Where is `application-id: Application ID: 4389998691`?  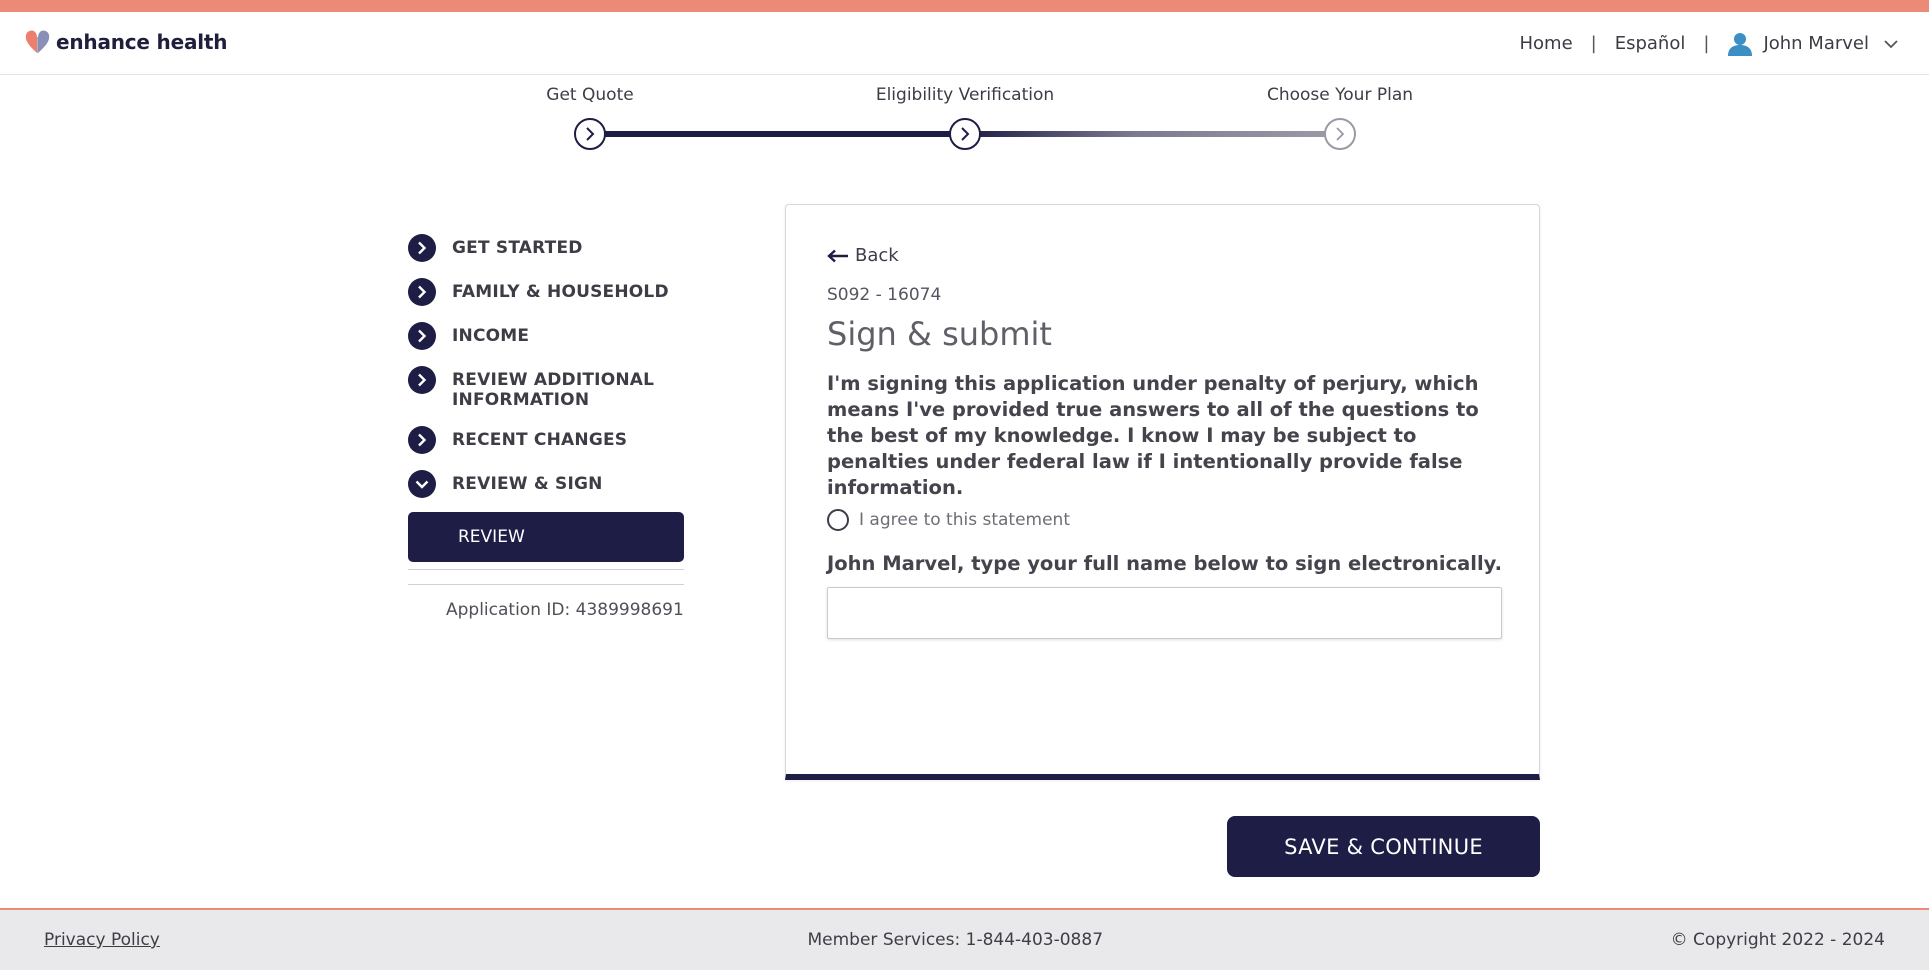 application-id: Application ID: 4389998691 is located at coordinates (565, 610).